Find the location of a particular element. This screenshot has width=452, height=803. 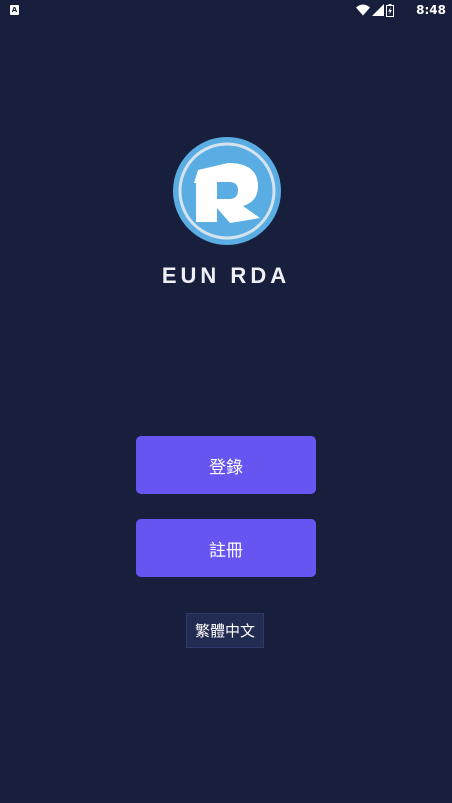

login-button: 登錄 is located at coordinates (226, 465).